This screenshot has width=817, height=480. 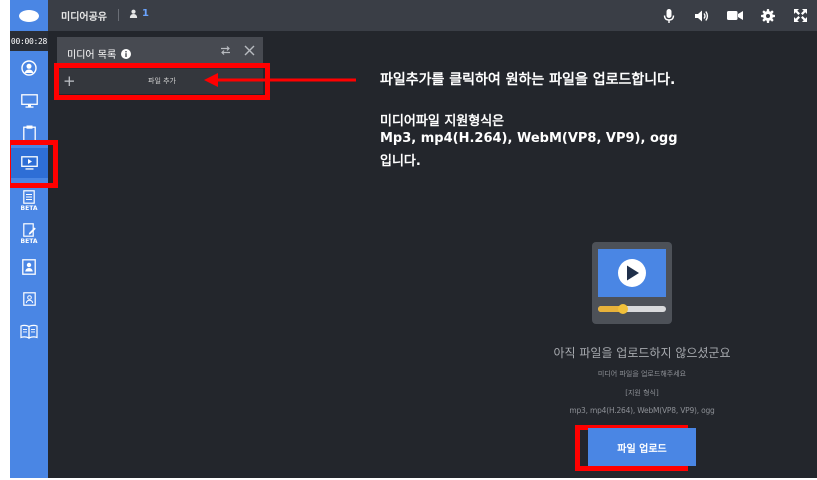 I want to click on top-toolbar, so click(x=734, y=15).